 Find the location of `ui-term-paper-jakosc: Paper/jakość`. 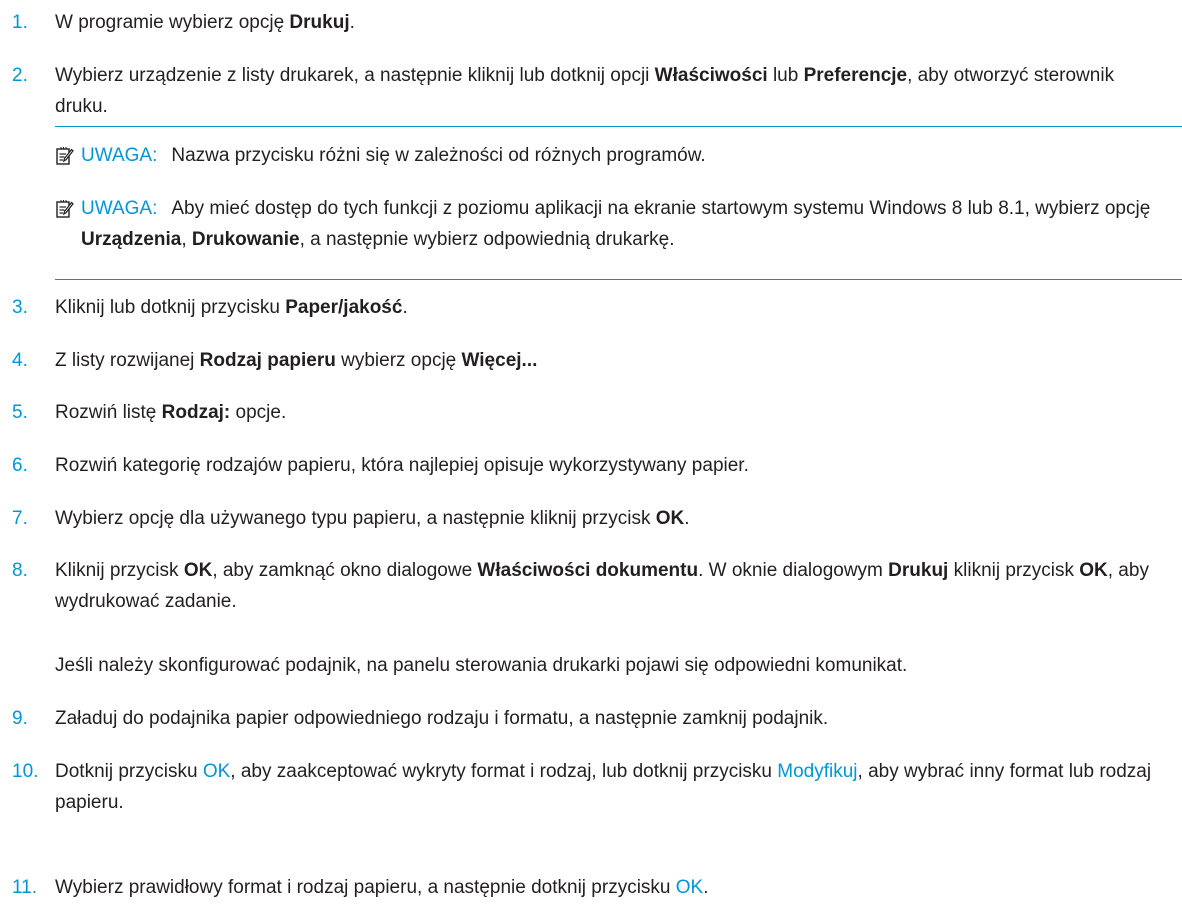

ui-term-paper-jakosc: Paper/jakość is located at coordinates (344, 307).